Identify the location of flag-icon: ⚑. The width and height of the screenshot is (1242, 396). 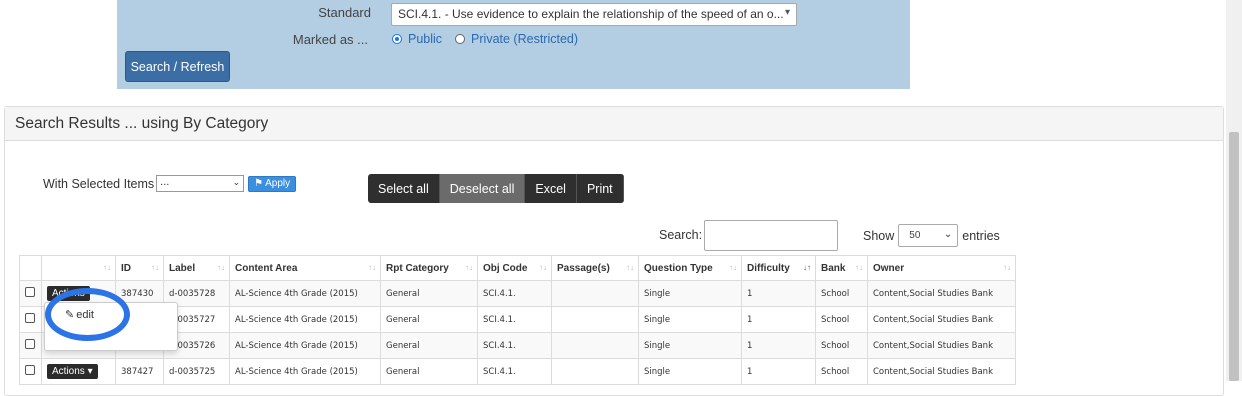
(259, 183).